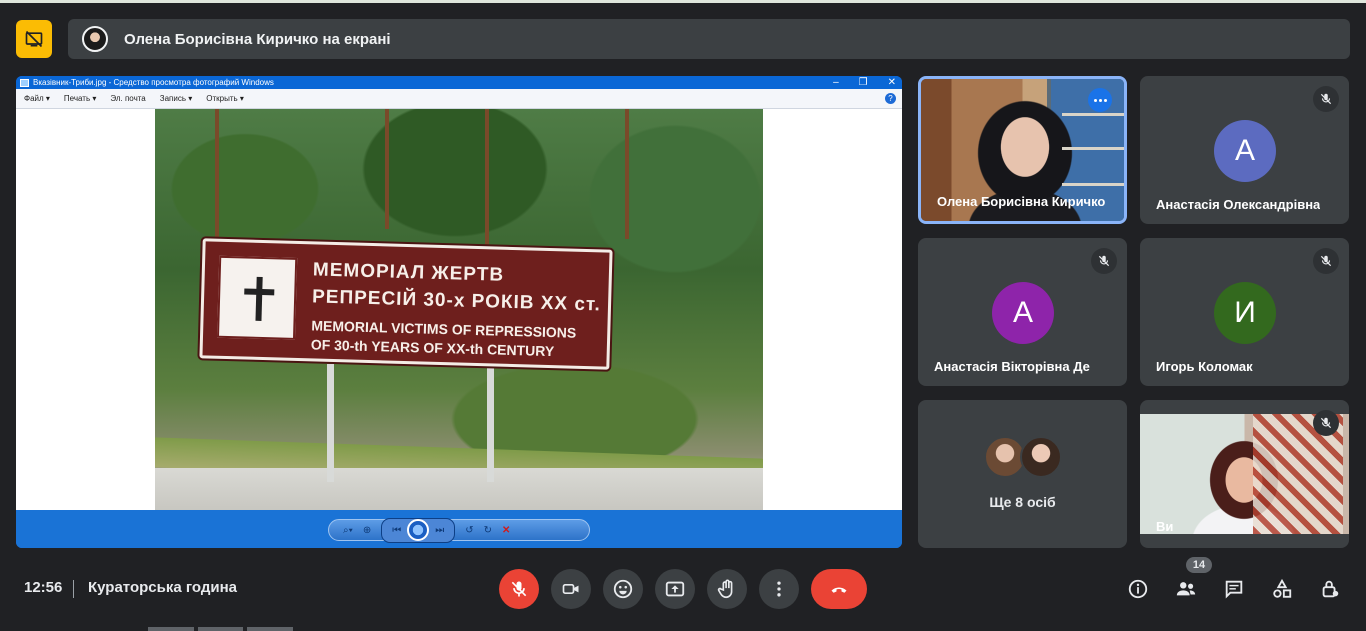 This screenshot has width=1366, height=631. What do you see at coordinates (1199, 565) in the screenshot?
I see `participants-count-badge: 14` at bounding box center [1199, 565].